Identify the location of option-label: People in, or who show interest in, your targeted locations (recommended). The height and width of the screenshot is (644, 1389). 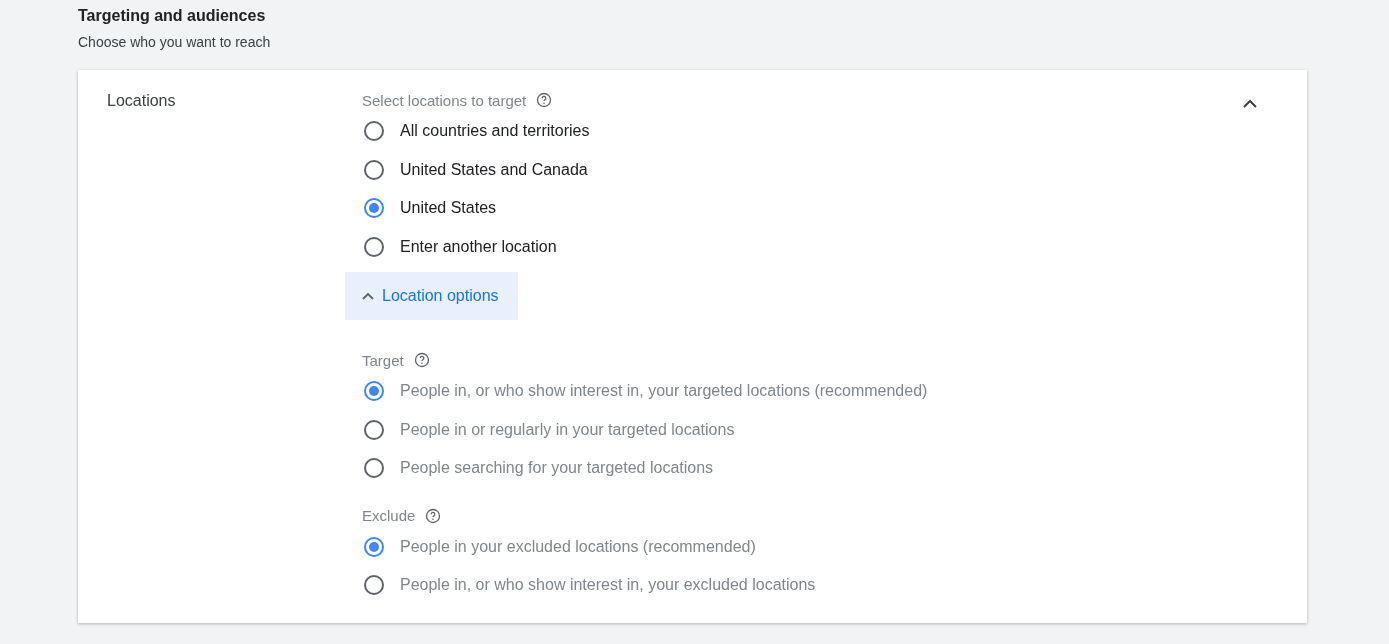
(664, 391).